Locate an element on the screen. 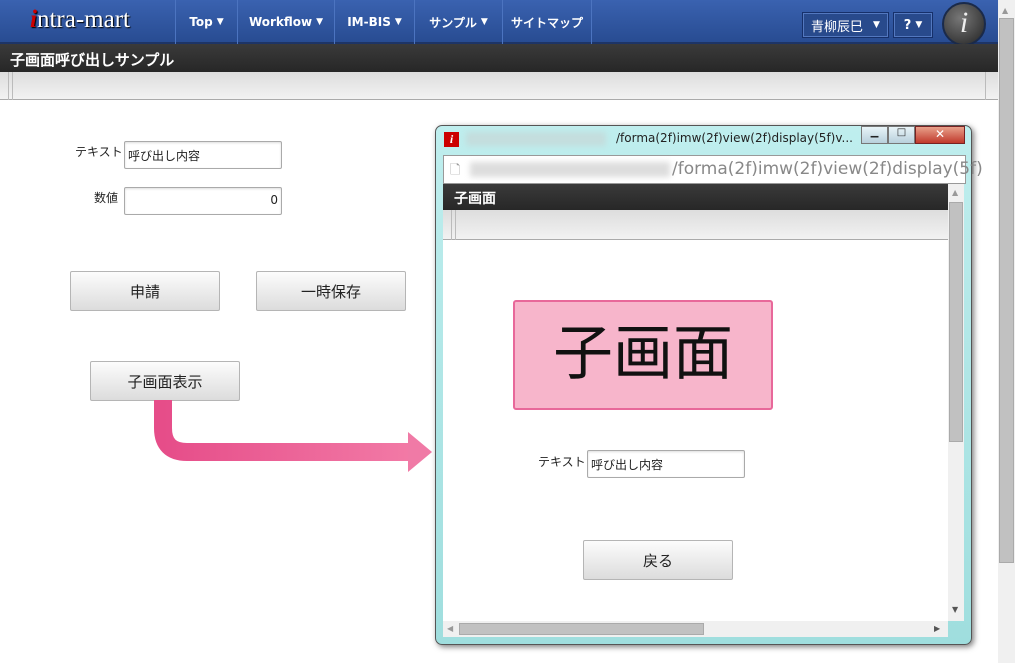 This screenshot has width=1015, height=663. open-child-button: 子画面表示 is located at coordinates (165, 381).